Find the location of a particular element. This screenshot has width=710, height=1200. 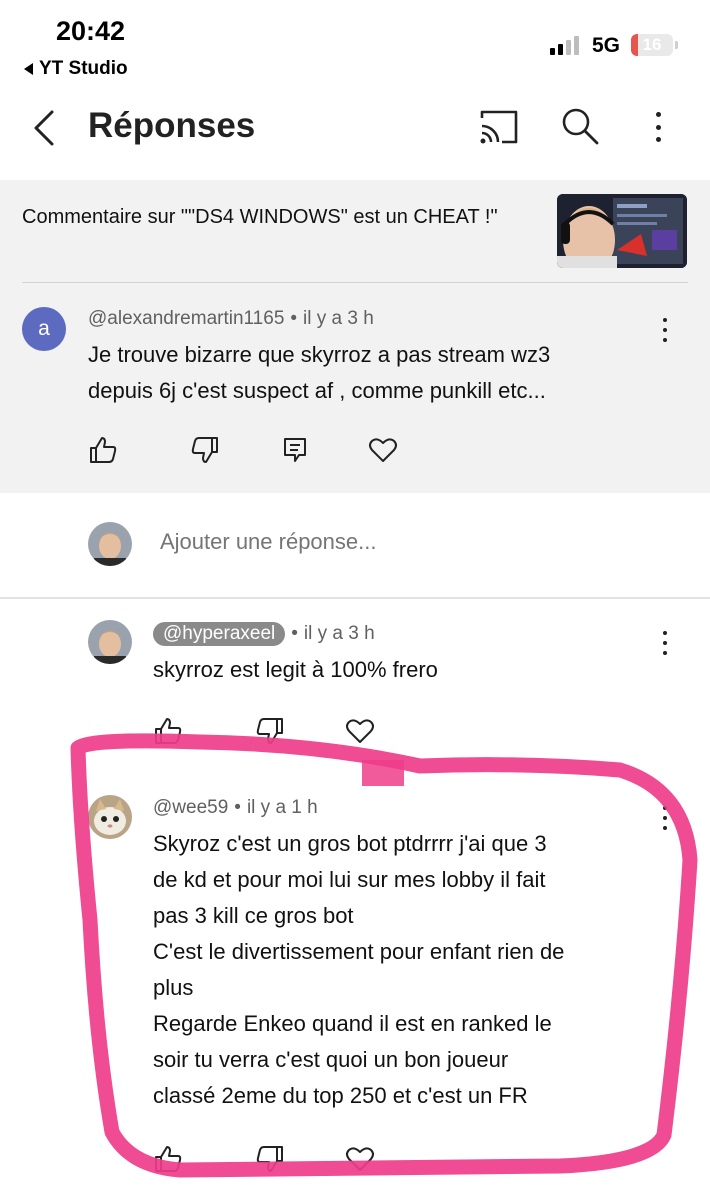

reply-author: @hyperaxeel is located at coordinates (219, 634).